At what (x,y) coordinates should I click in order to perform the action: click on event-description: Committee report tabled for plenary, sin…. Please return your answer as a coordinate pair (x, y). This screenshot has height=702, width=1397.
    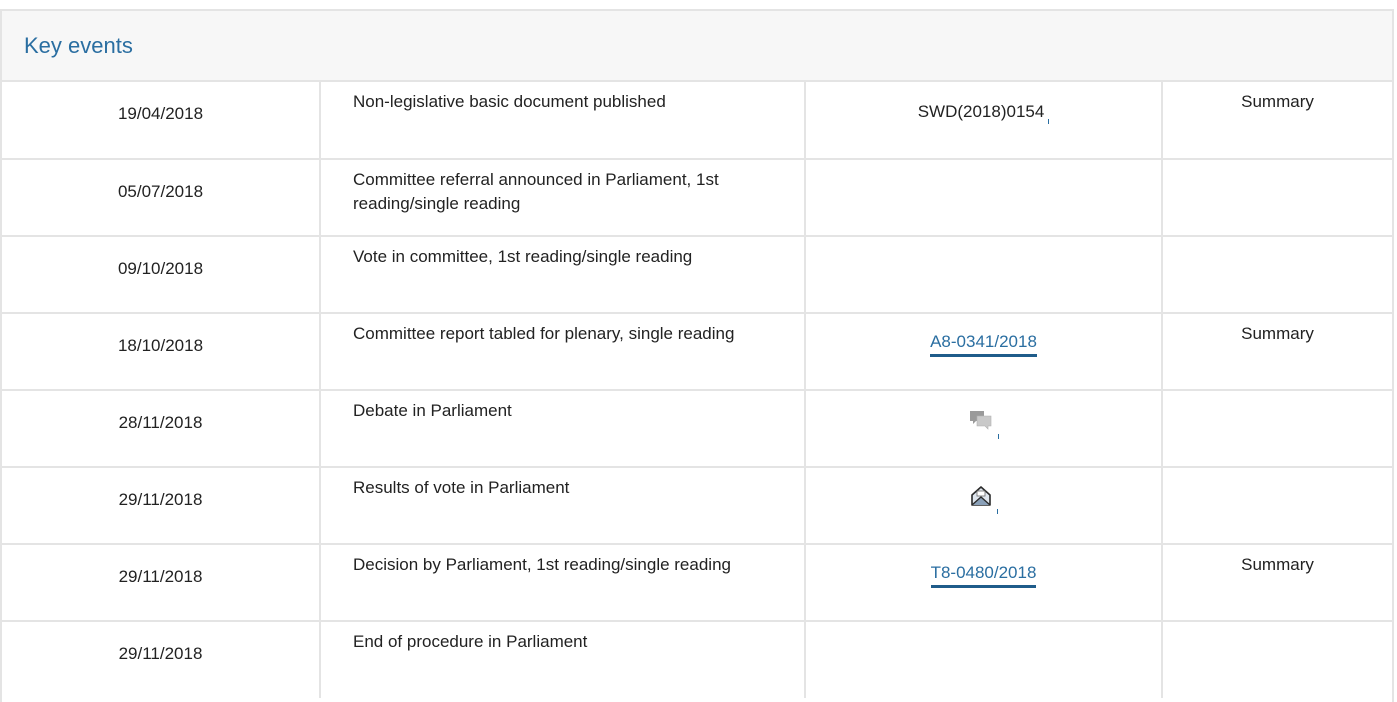
    Looking at the image, I should click on (563, 352).